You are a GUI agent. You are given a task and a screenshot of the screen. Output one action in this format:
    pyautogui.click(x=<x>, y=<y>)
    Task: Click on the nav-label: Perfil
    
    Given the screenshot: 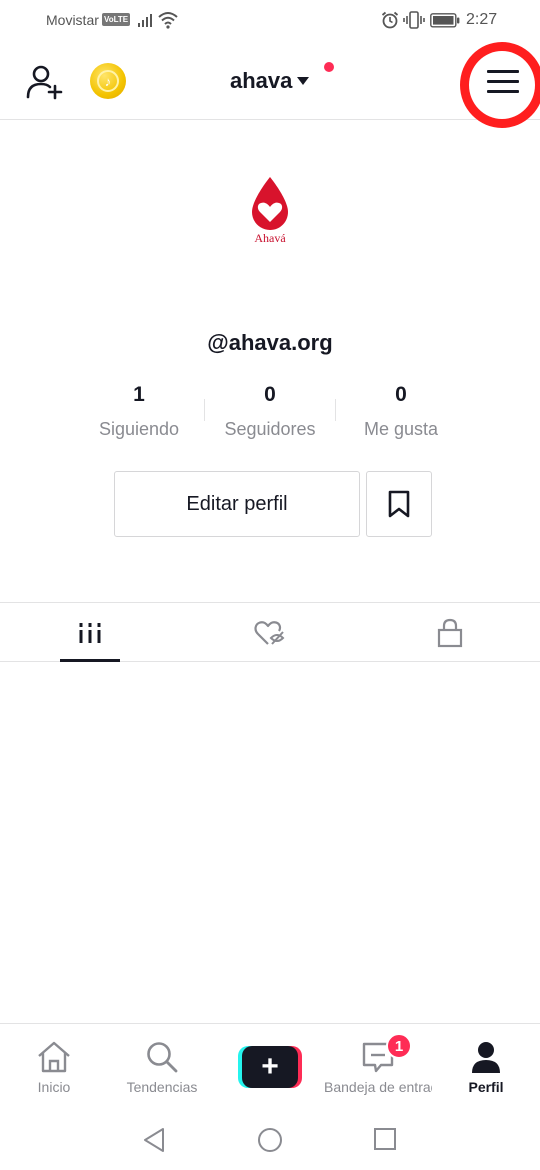 What is the action you would take?
    pyautogui.click(x=486, y=1087)
    